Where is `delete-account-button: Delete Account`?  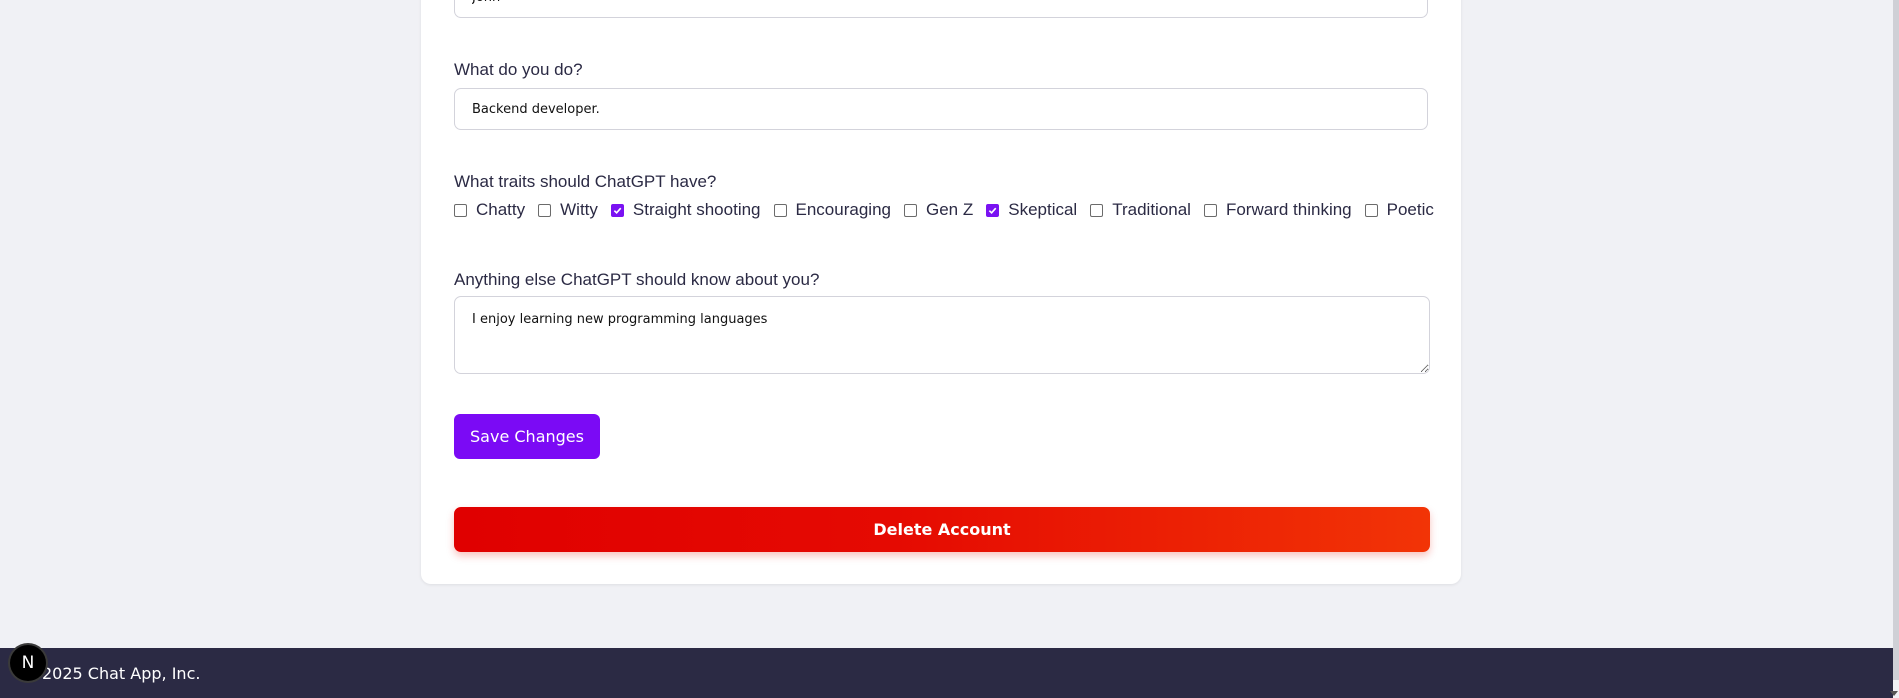 delete-account-button: Delete Account is located at coordinates (942, 529).